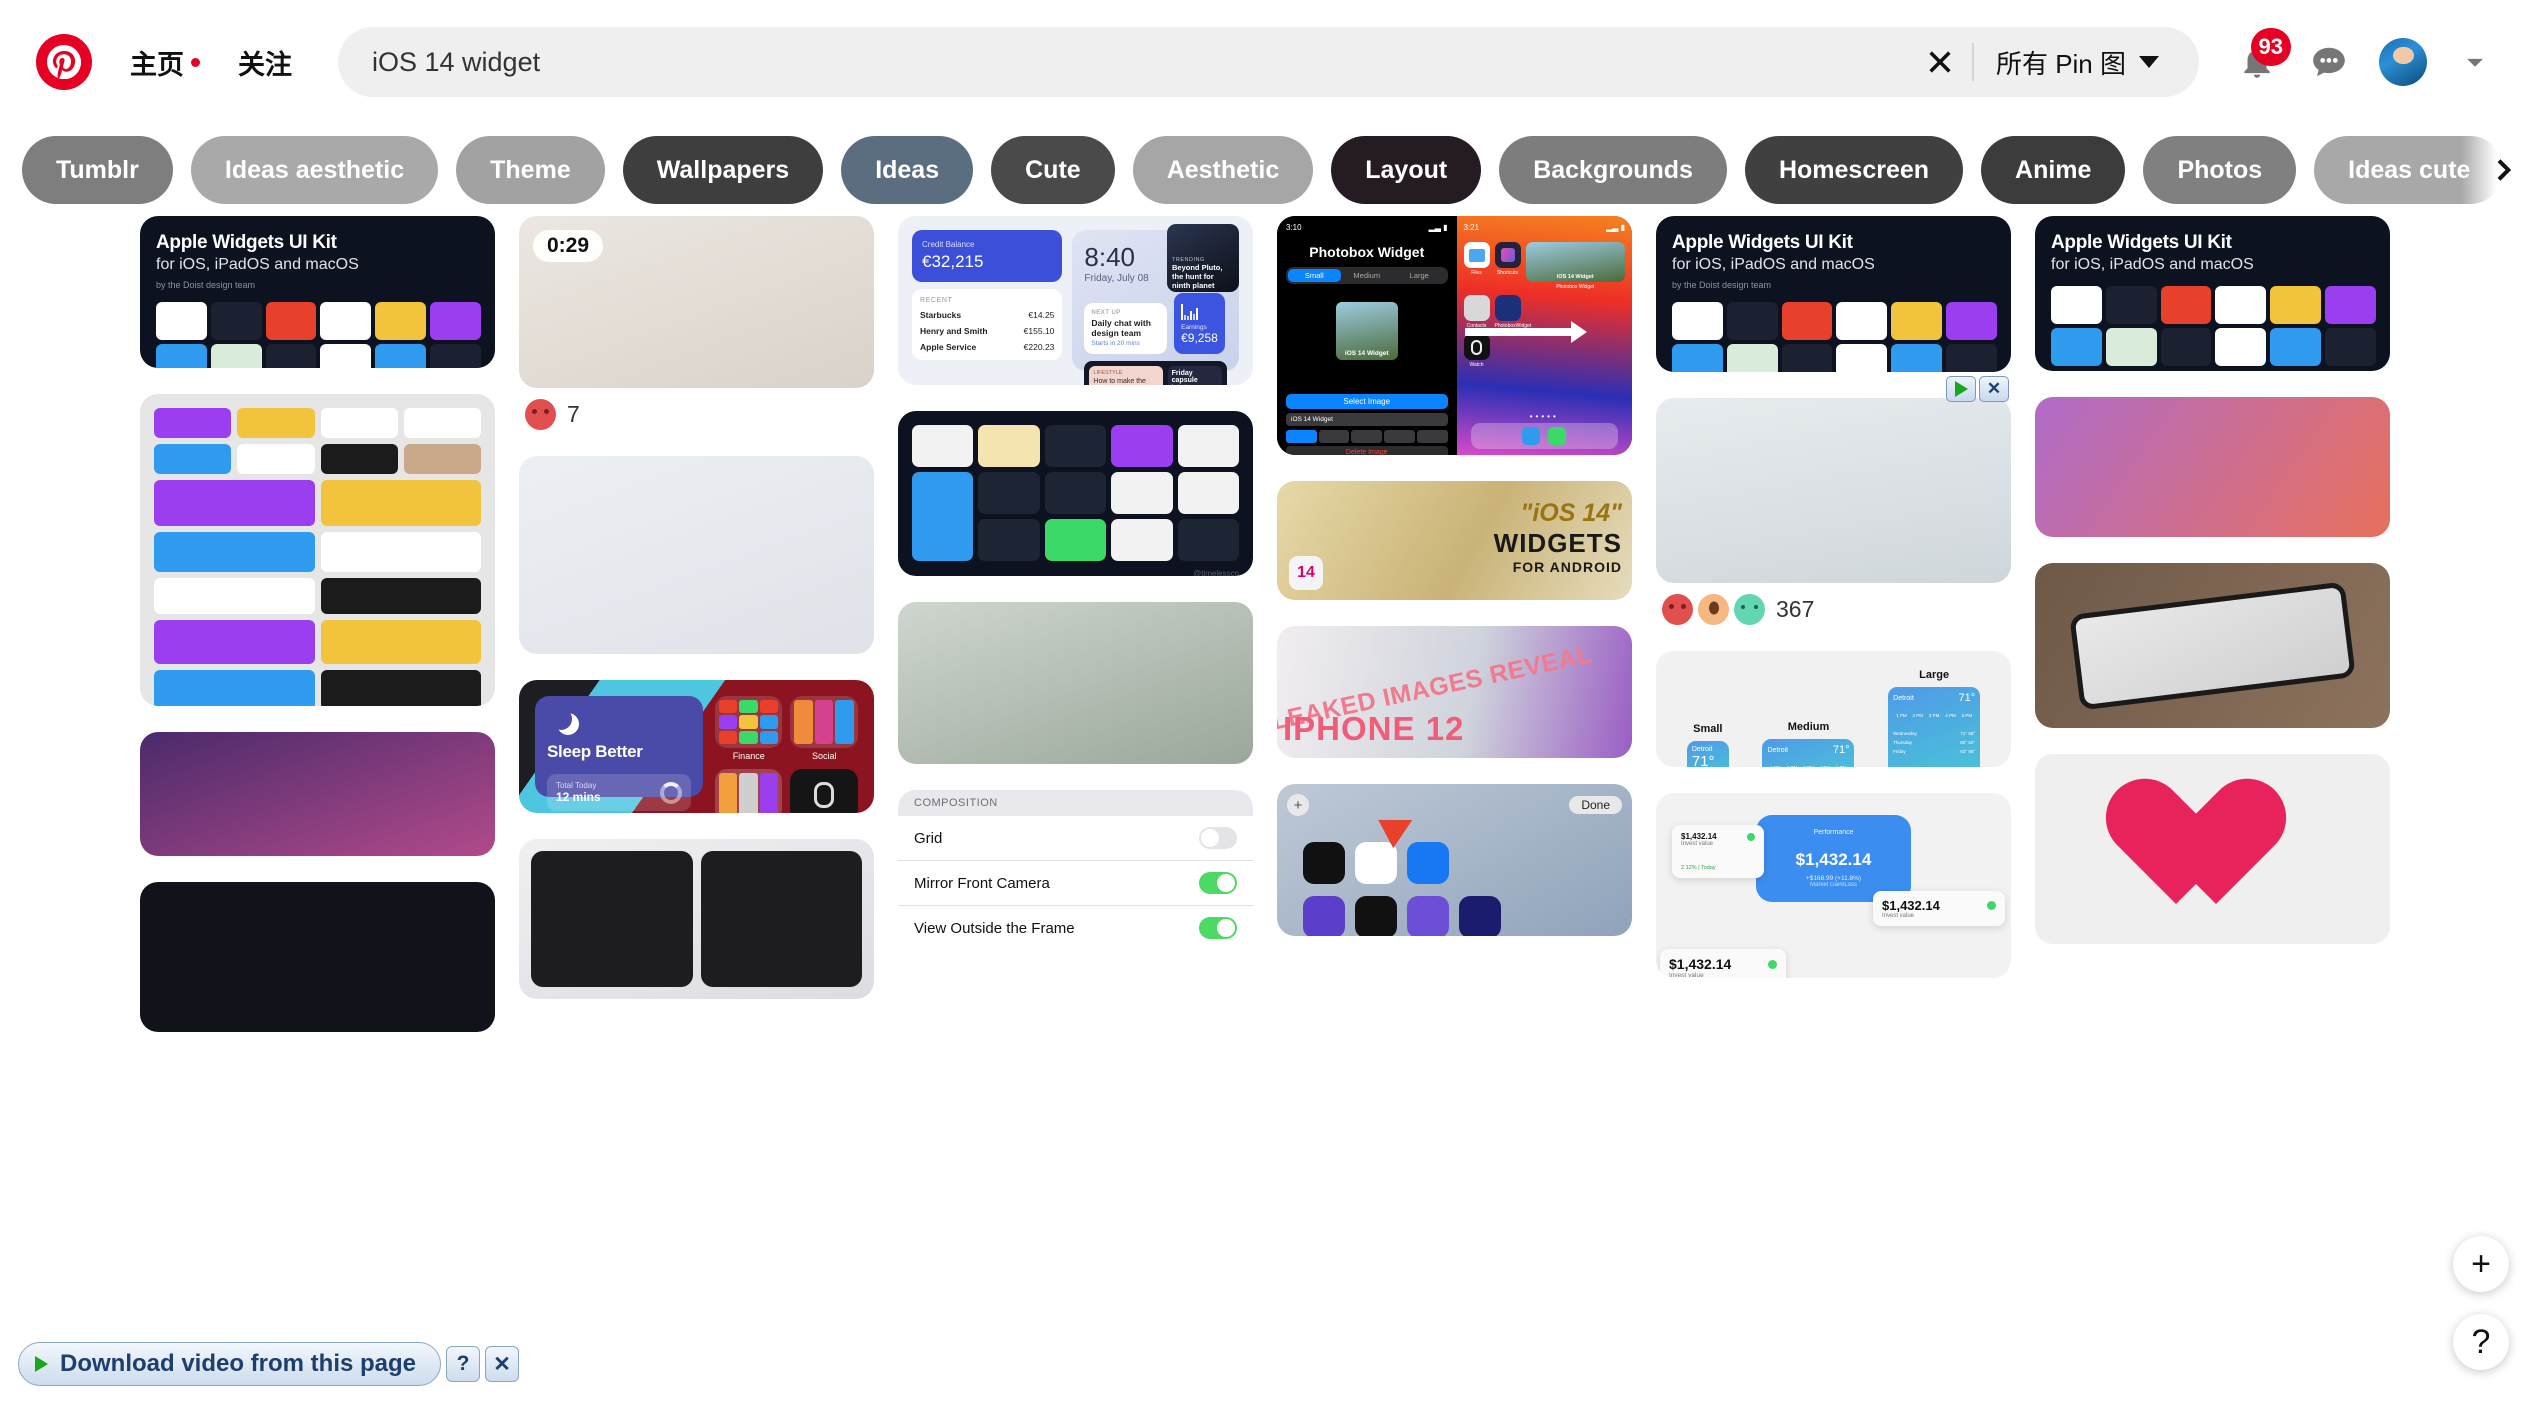  What do you see at coordinates (1075, 924) in the screenshot?
I see `settings-row-outside-frame: View Outside the Frame` at bounding box center [1075, 924].